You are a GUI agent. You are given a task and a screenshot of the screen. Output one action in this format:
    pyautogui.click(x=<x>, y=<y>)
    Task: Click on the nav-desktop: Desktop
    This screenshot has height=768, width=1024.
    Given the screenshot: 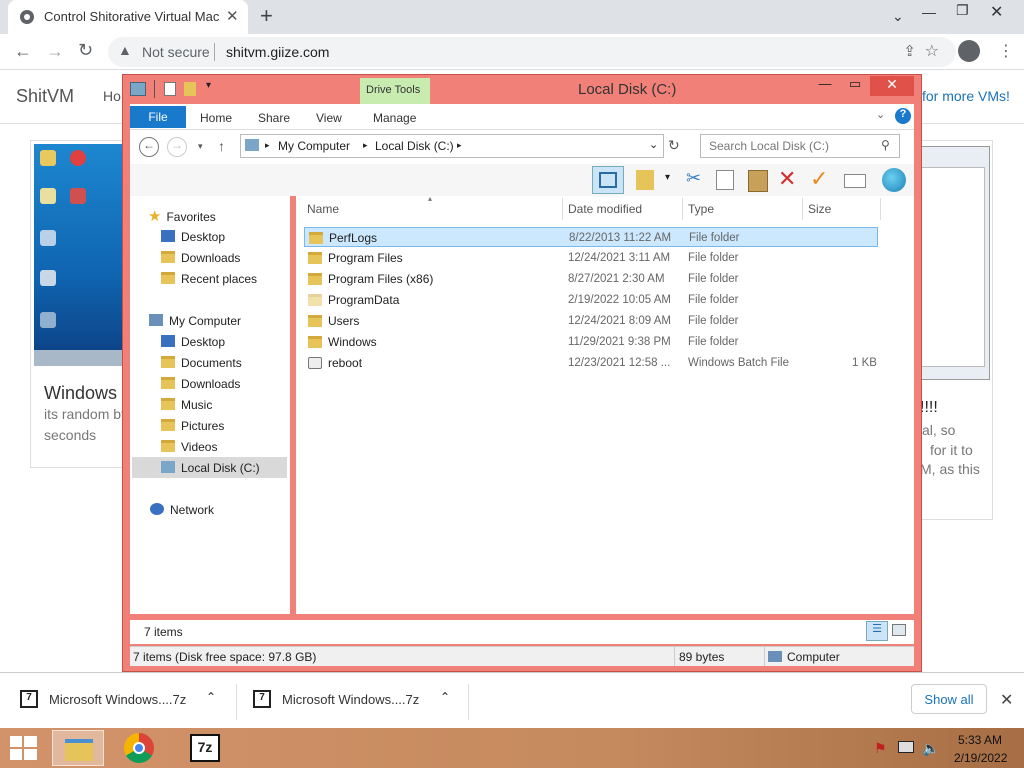 What is the action you would take?
    pyautogui.click(x=193, y=342)
    